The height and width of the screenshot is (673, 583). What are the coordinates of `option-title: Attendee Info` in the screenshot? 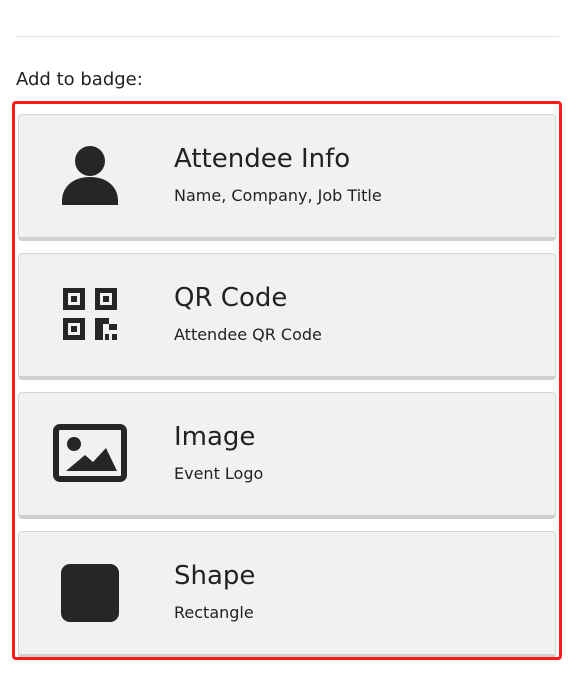 It's located at (262, 159).